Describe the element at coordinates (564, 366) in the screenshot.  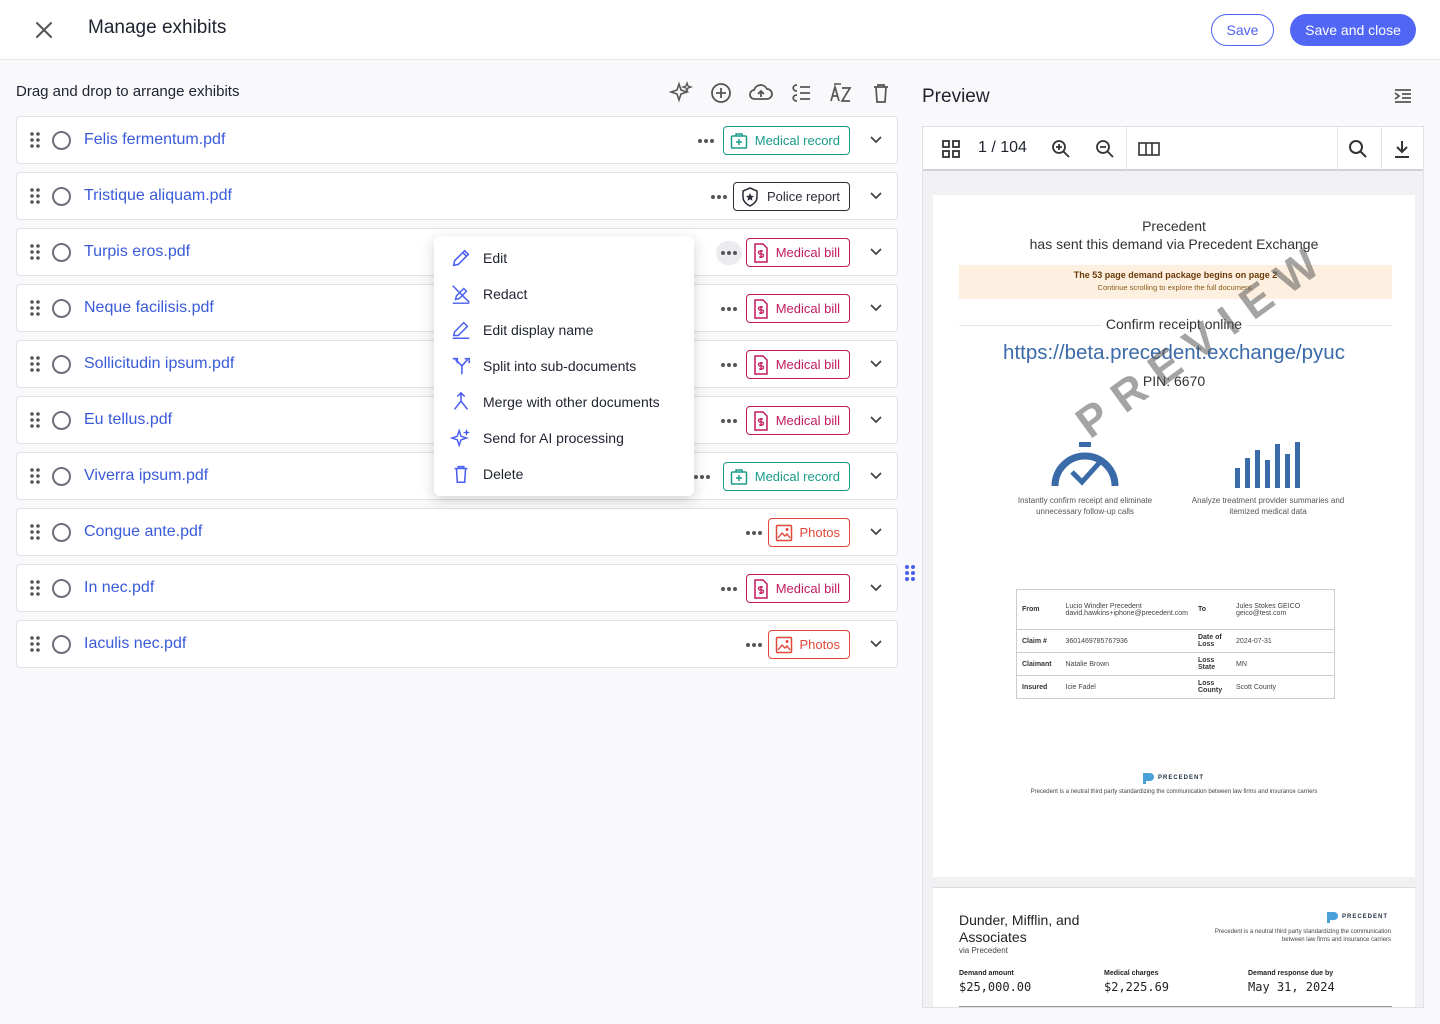
I see `menu-item-split: Split into sub-documents` at that location.